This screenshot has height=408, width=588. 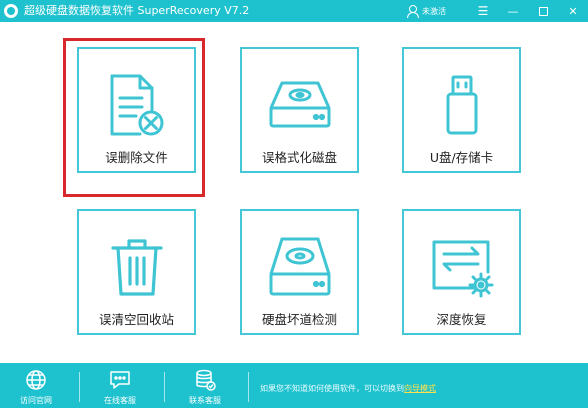 What do you see at coordinates (434, 11) in the screenshot?
I see `user-status-label: 未激活` at bounding box center [434, 11].